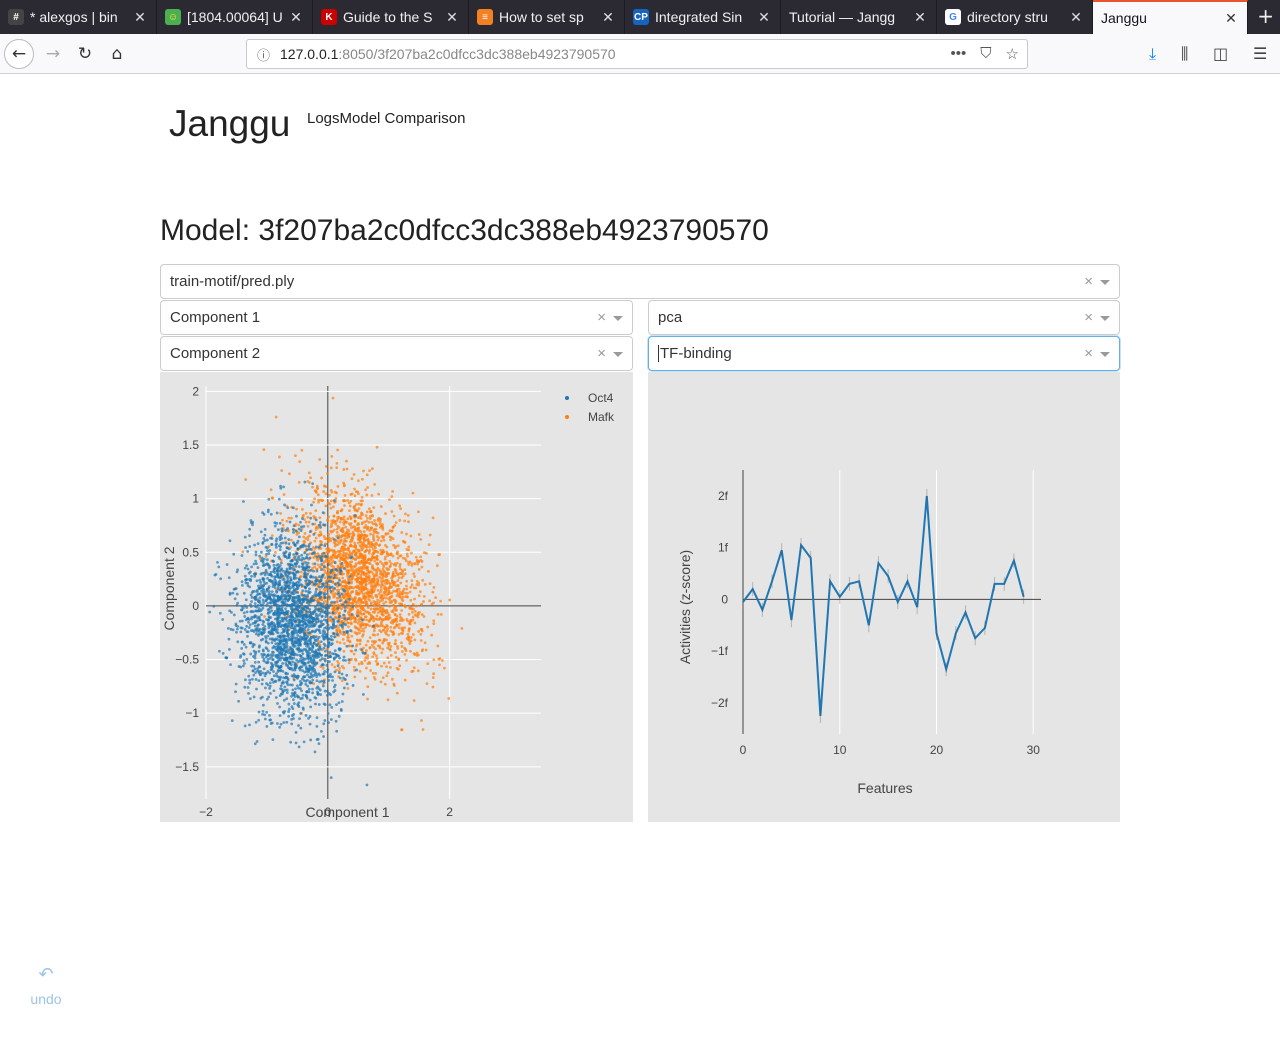 The height and width of the screenshot is (1048, 1280). What do you see at coordinates (403, 118) in the screenshot?
I see `nav-link-model-comparison: Model Comparison` at bounding box center [403, 118].